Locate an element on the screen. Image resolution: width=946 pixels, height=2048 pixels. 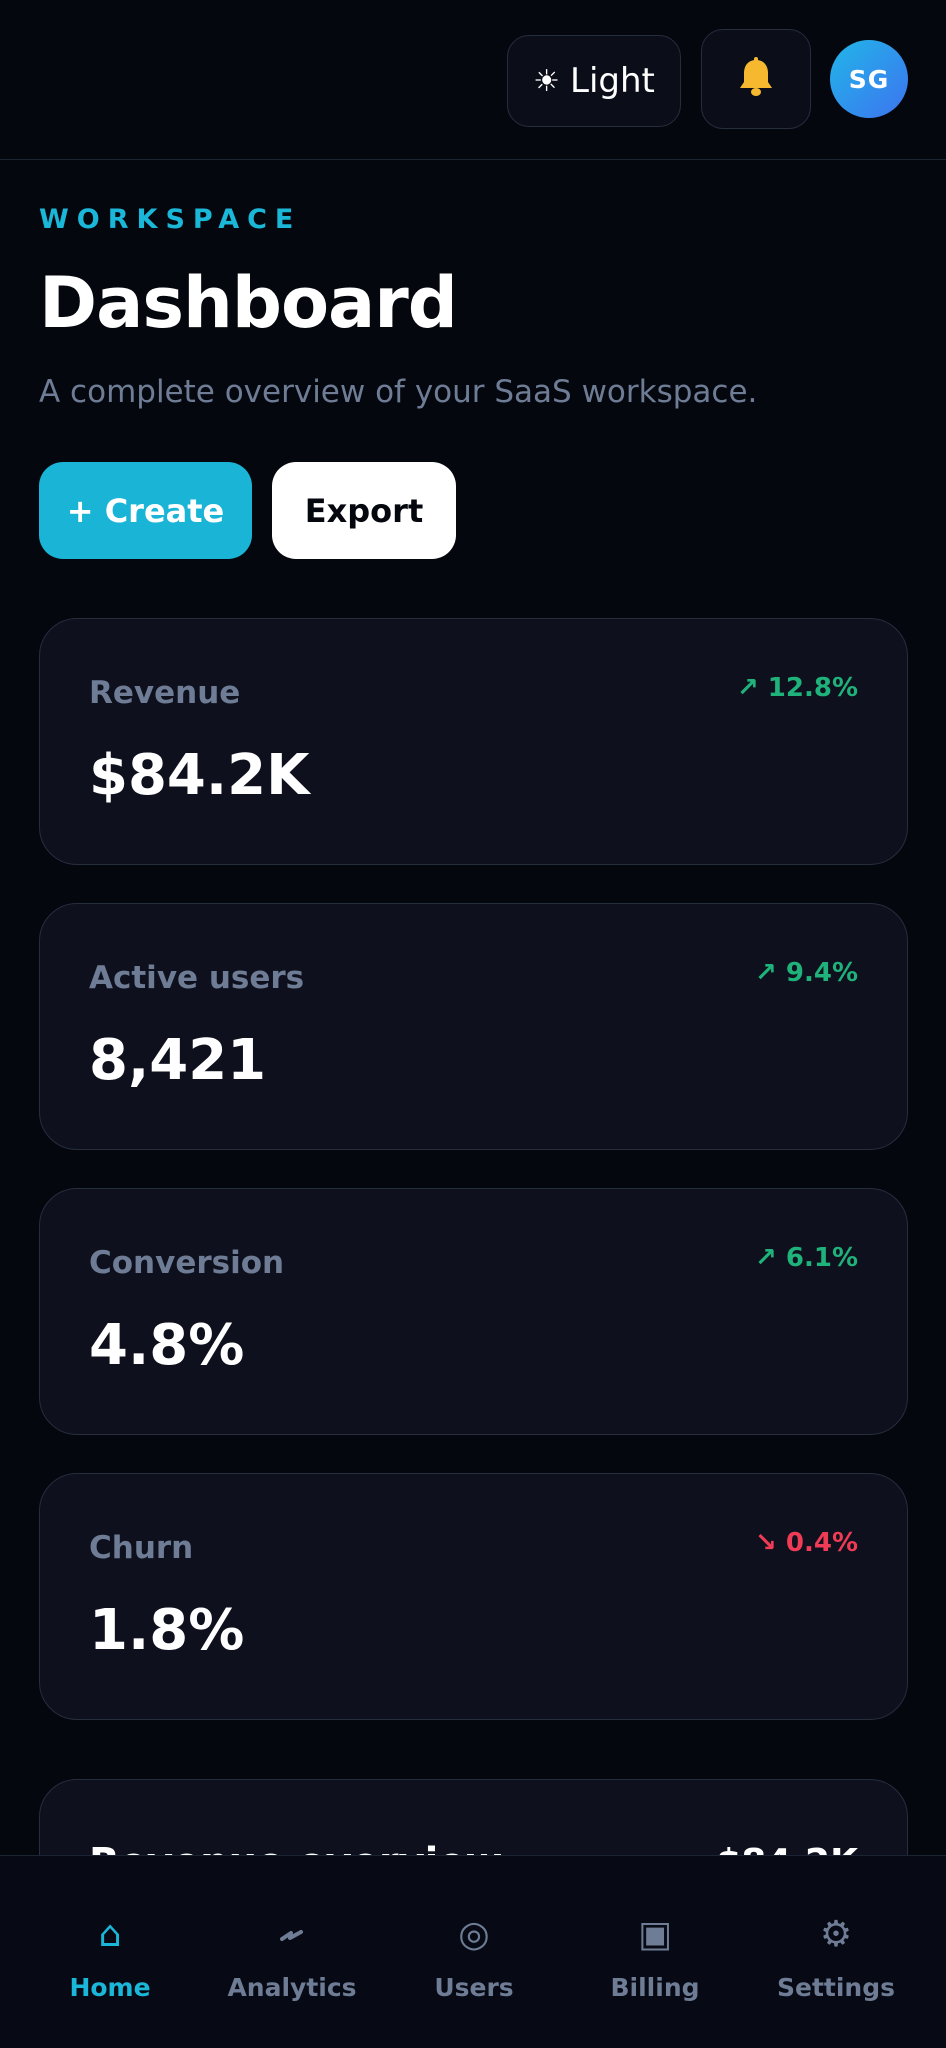
nav-item-users: ◎ Users is located at coordinates (474, 1952).